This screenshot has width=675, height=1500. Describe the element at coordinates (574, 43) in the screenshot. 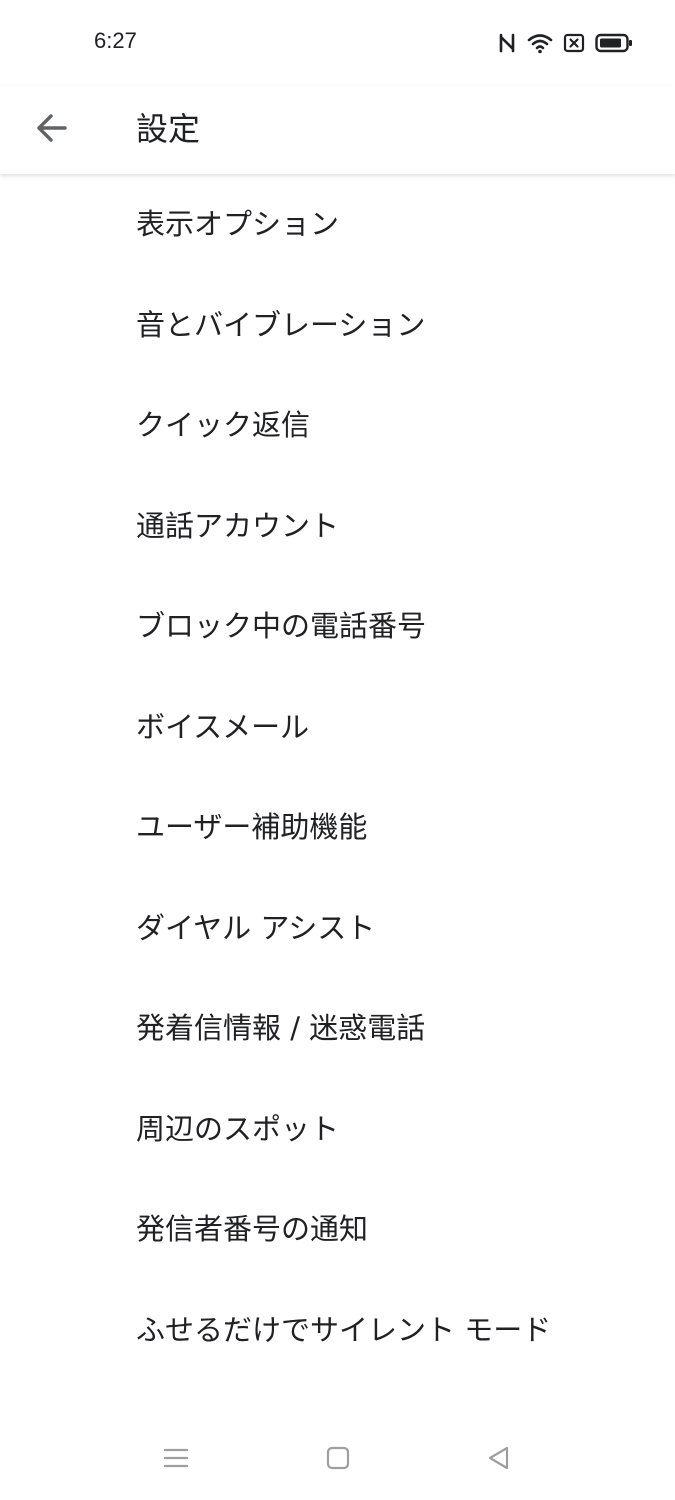

I see `no-sim-icon` at that location.